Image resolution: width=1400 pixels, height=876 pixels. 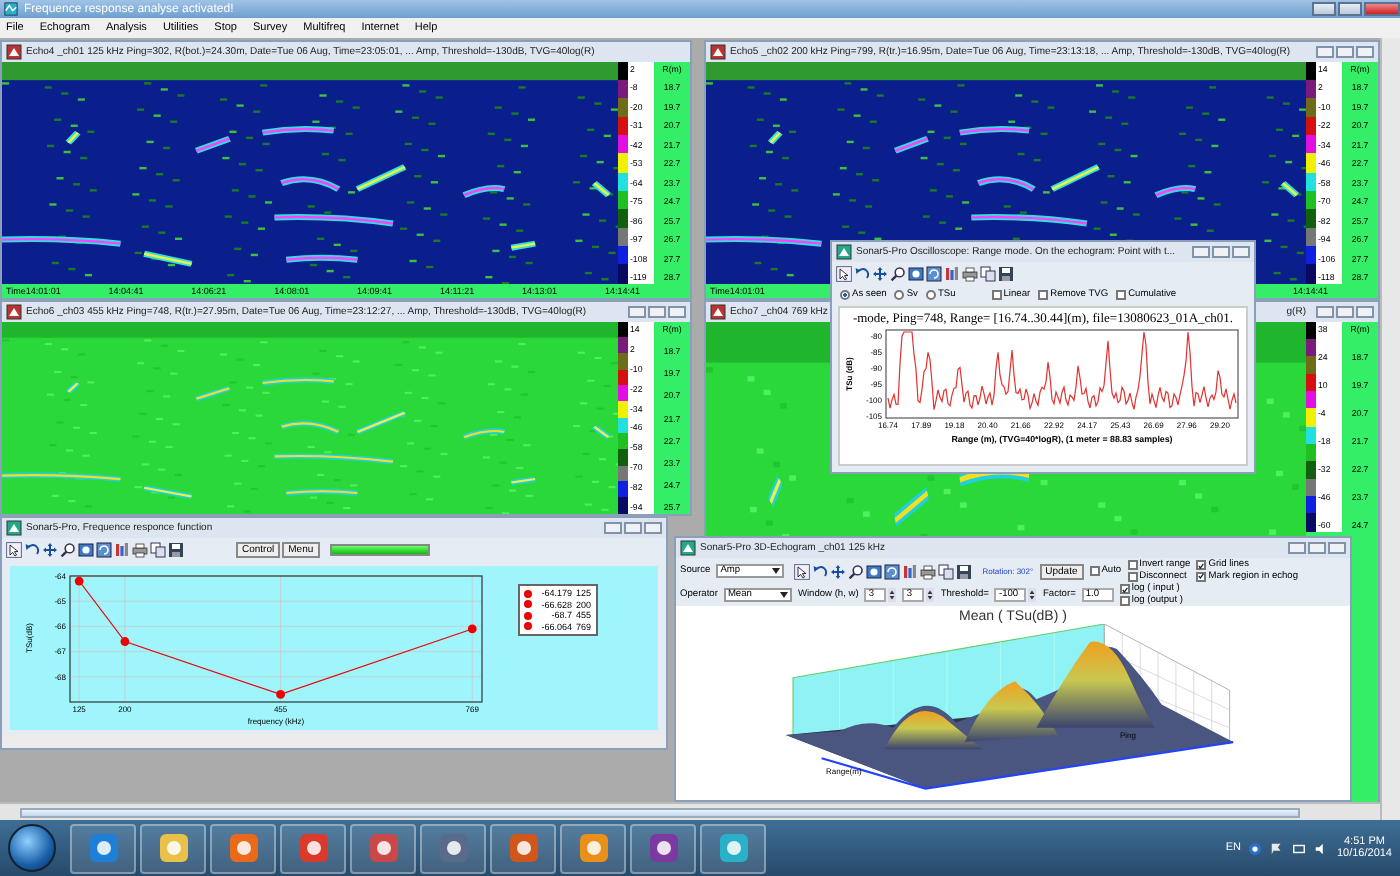 What do you see at coordinates (660, 812) in the screenshot?
I see `scrollbar-thumb` at bounding box center [660, 812].